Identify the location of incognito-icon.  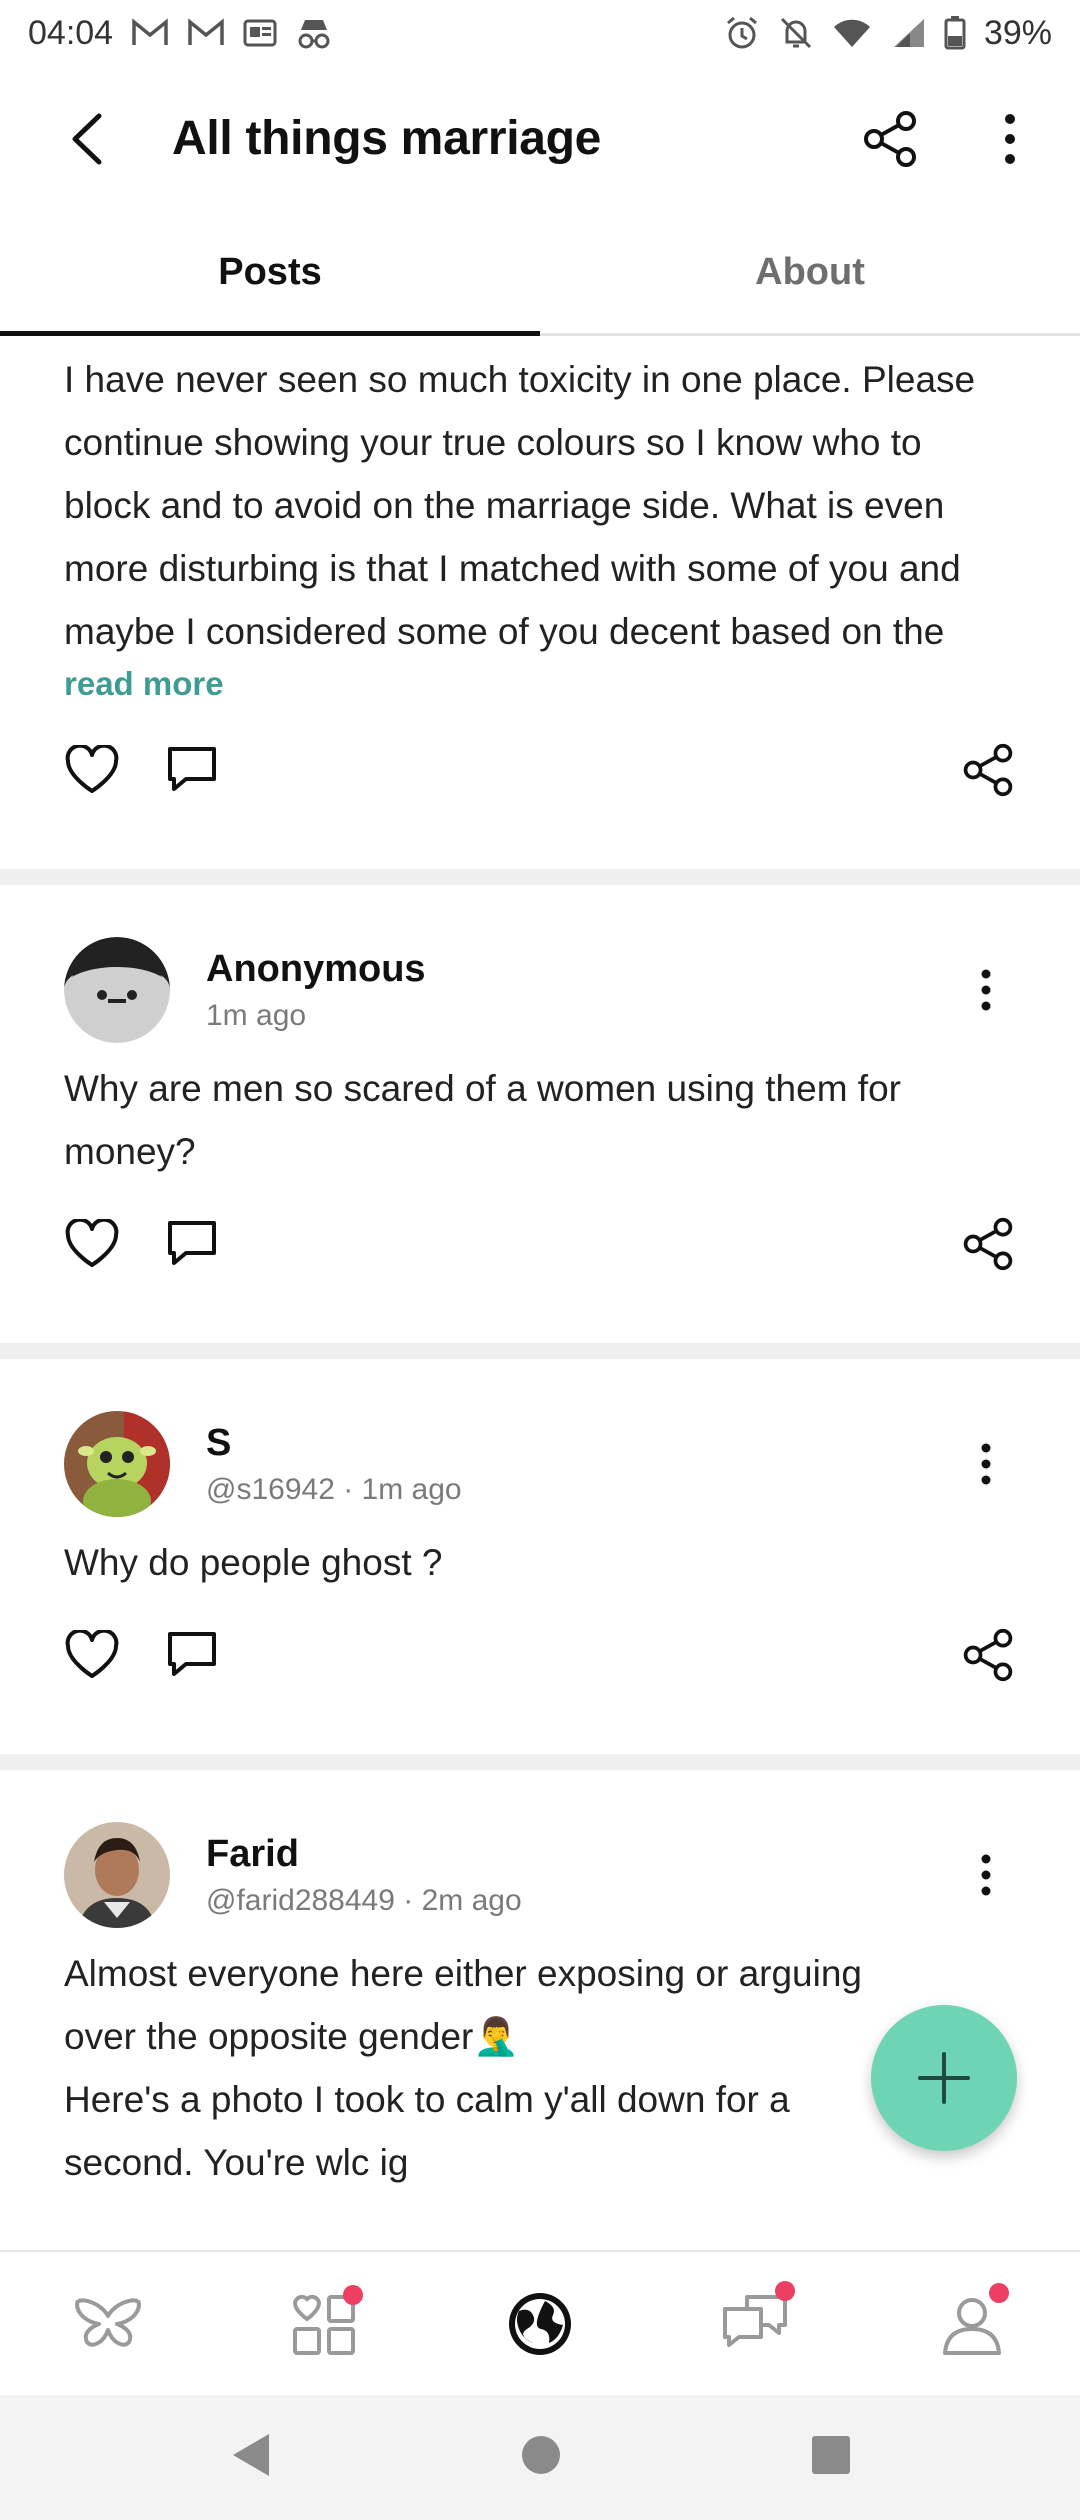
(314, 33).